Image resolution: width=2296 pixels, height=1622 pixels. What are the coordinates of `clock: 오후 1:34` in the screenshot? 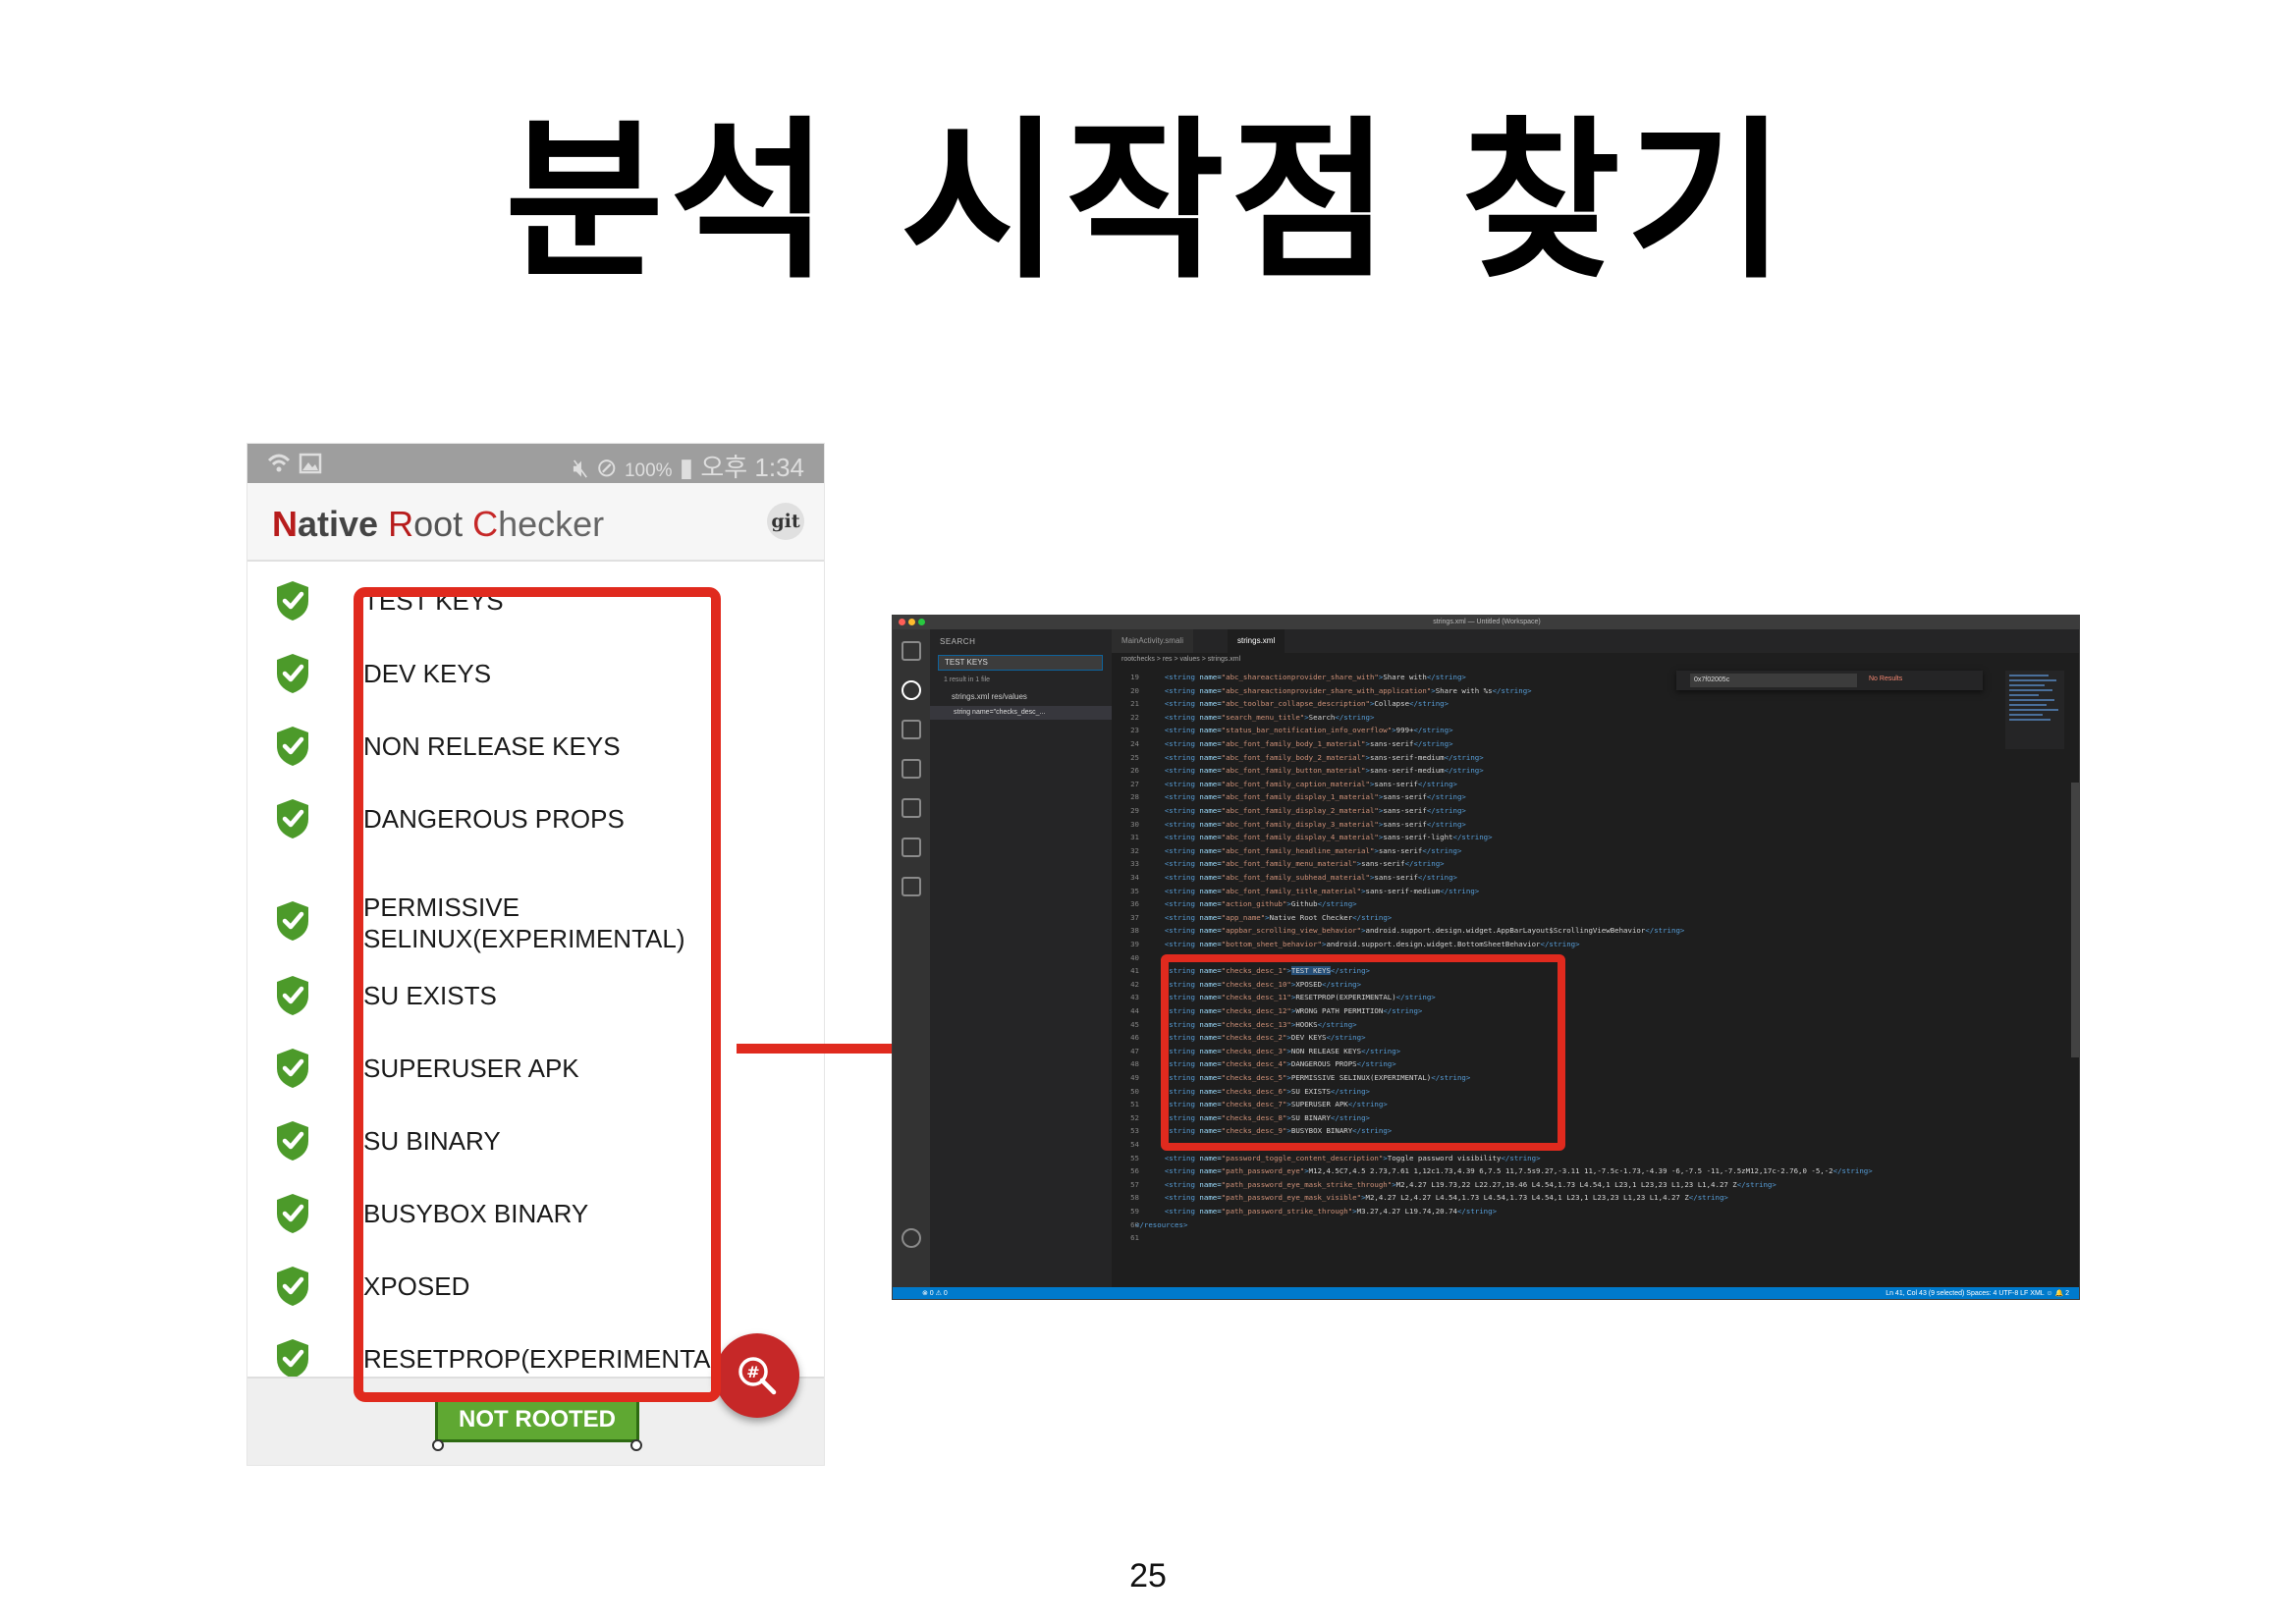 It's located at (752, 467).